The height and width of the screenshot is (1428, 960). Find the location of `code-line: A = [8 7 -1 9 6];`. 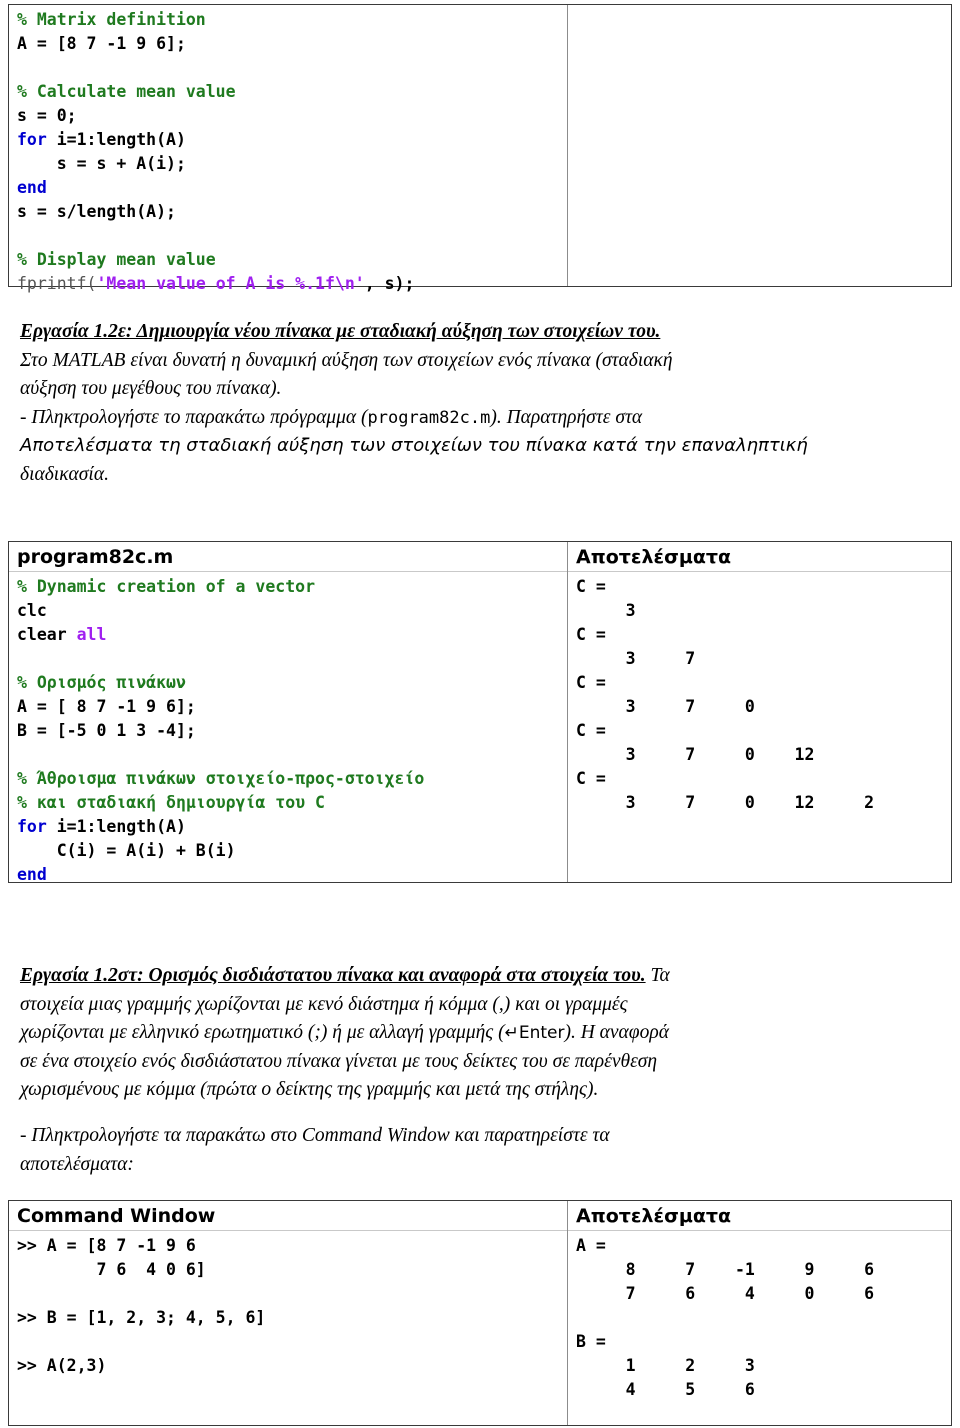

code-line: A = [8 7 -1 9 6]; is located at coordinates (292, 44).